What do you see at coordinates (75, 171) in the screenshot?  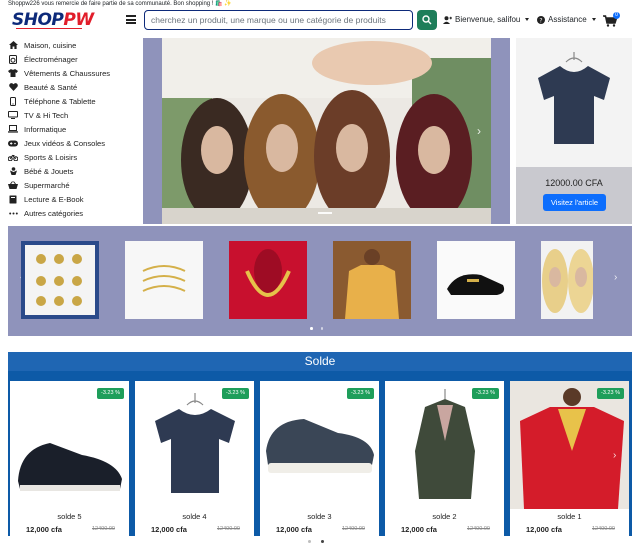 I see `sidebar-item-bebe: Bébé & Jouets` at bounding box center [75, 171].